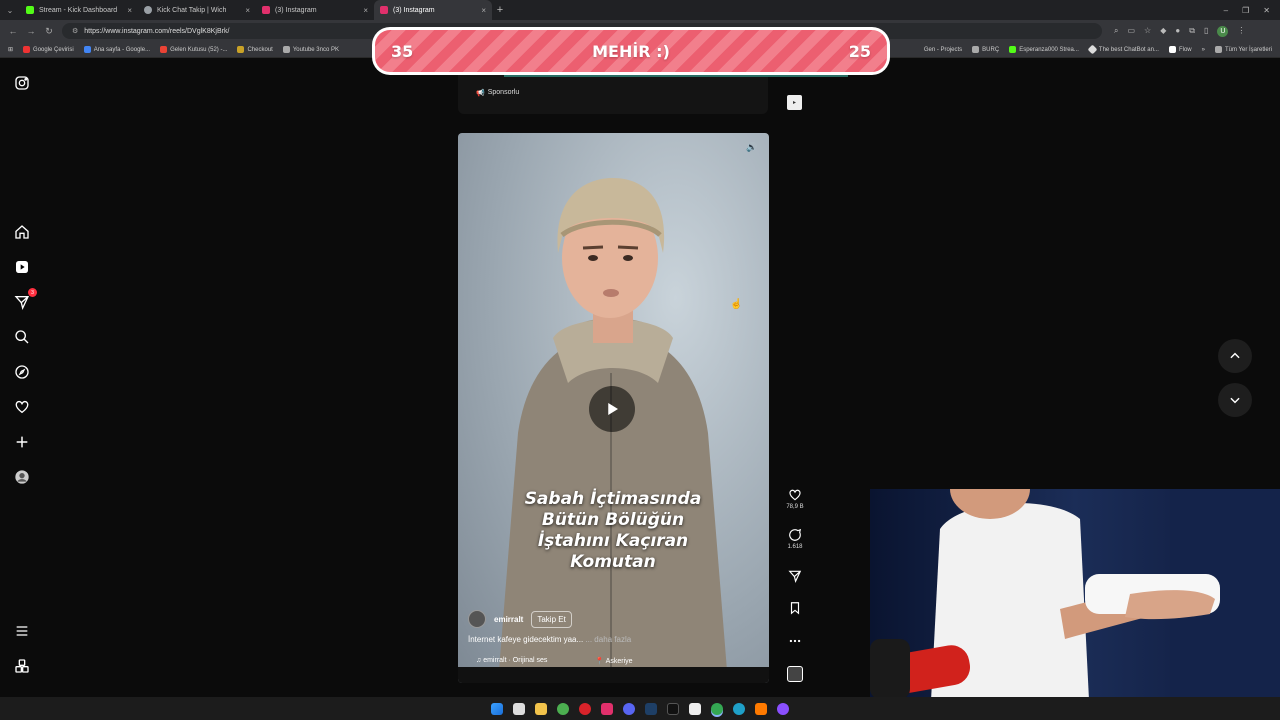  I want to click on chevron-down-icon, so click(1235, 400).